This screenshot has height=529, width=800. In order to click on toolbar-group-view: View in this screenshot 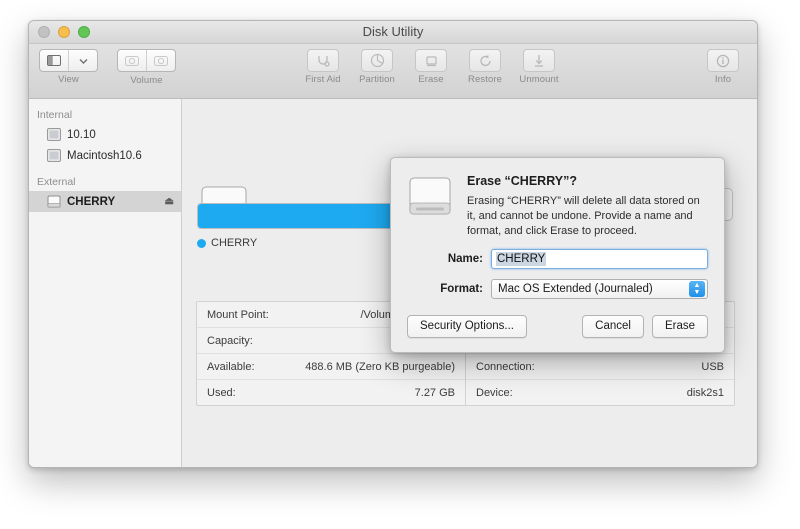, I will do `click(68, 67)`.